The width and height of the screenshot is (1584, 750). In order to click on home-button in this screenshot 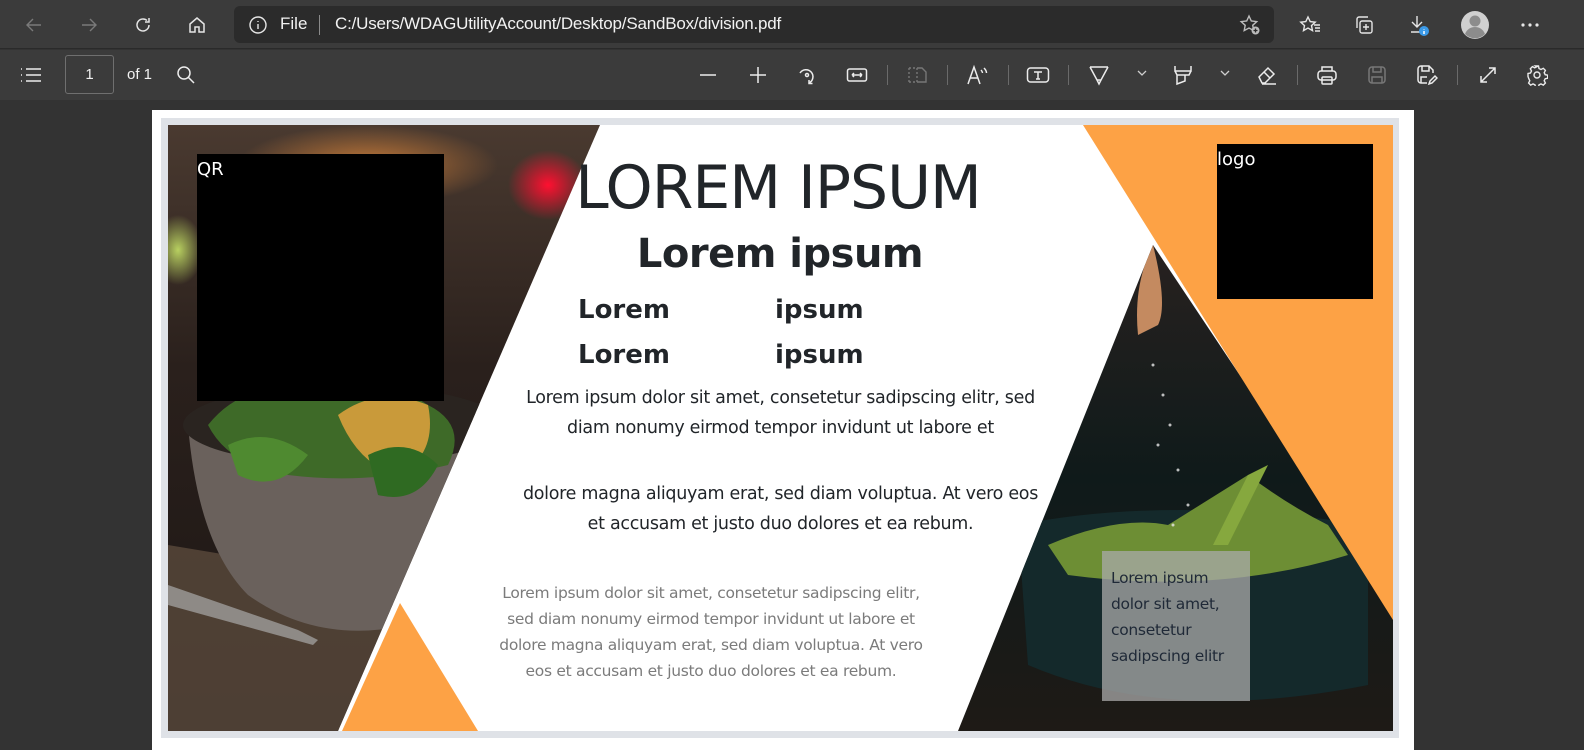, I will do `click(197, 25)`.